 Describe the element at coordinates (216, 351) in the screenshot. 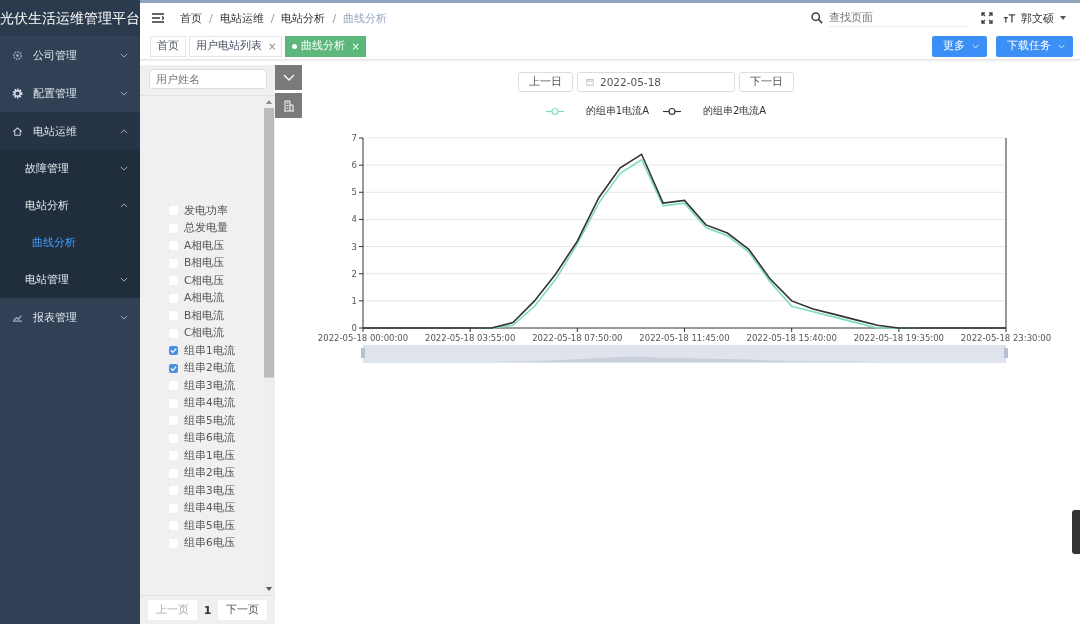

I see `checkbox-item: 组串1电流` at that location.